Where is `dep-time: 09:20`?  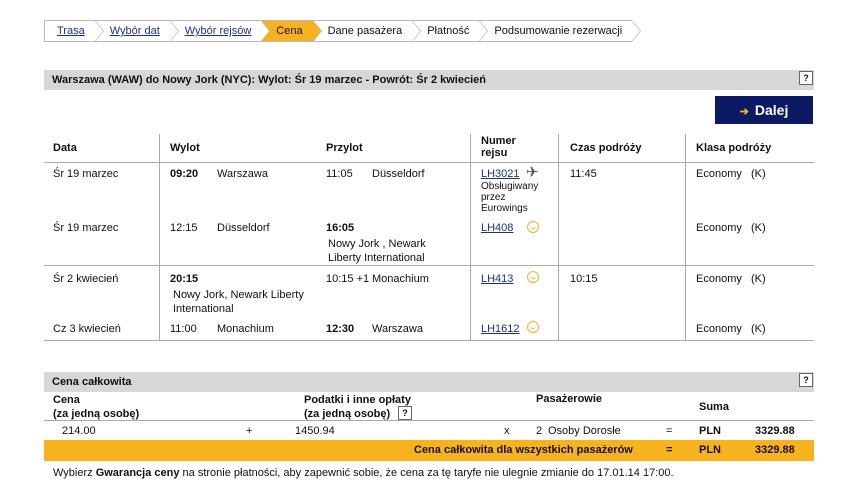 dep-time: 09:20 is located at coordinates (184, 174).